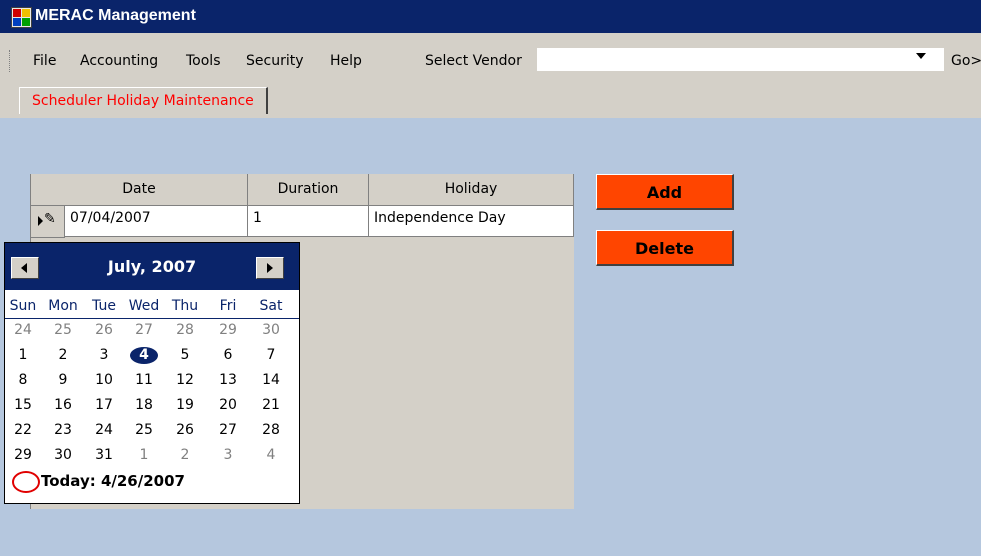 The image size is (981, 556). Describe the element at coordinates (271, 405) in the screenshot. I see `calendar-day: 21` at that location.